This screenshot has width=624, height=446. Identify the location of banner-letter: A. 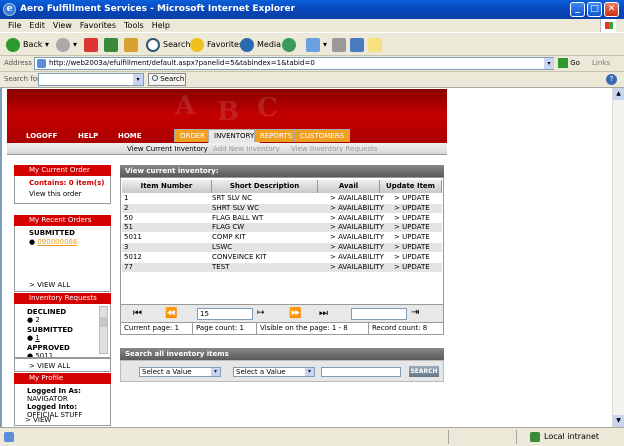
(185, 106).